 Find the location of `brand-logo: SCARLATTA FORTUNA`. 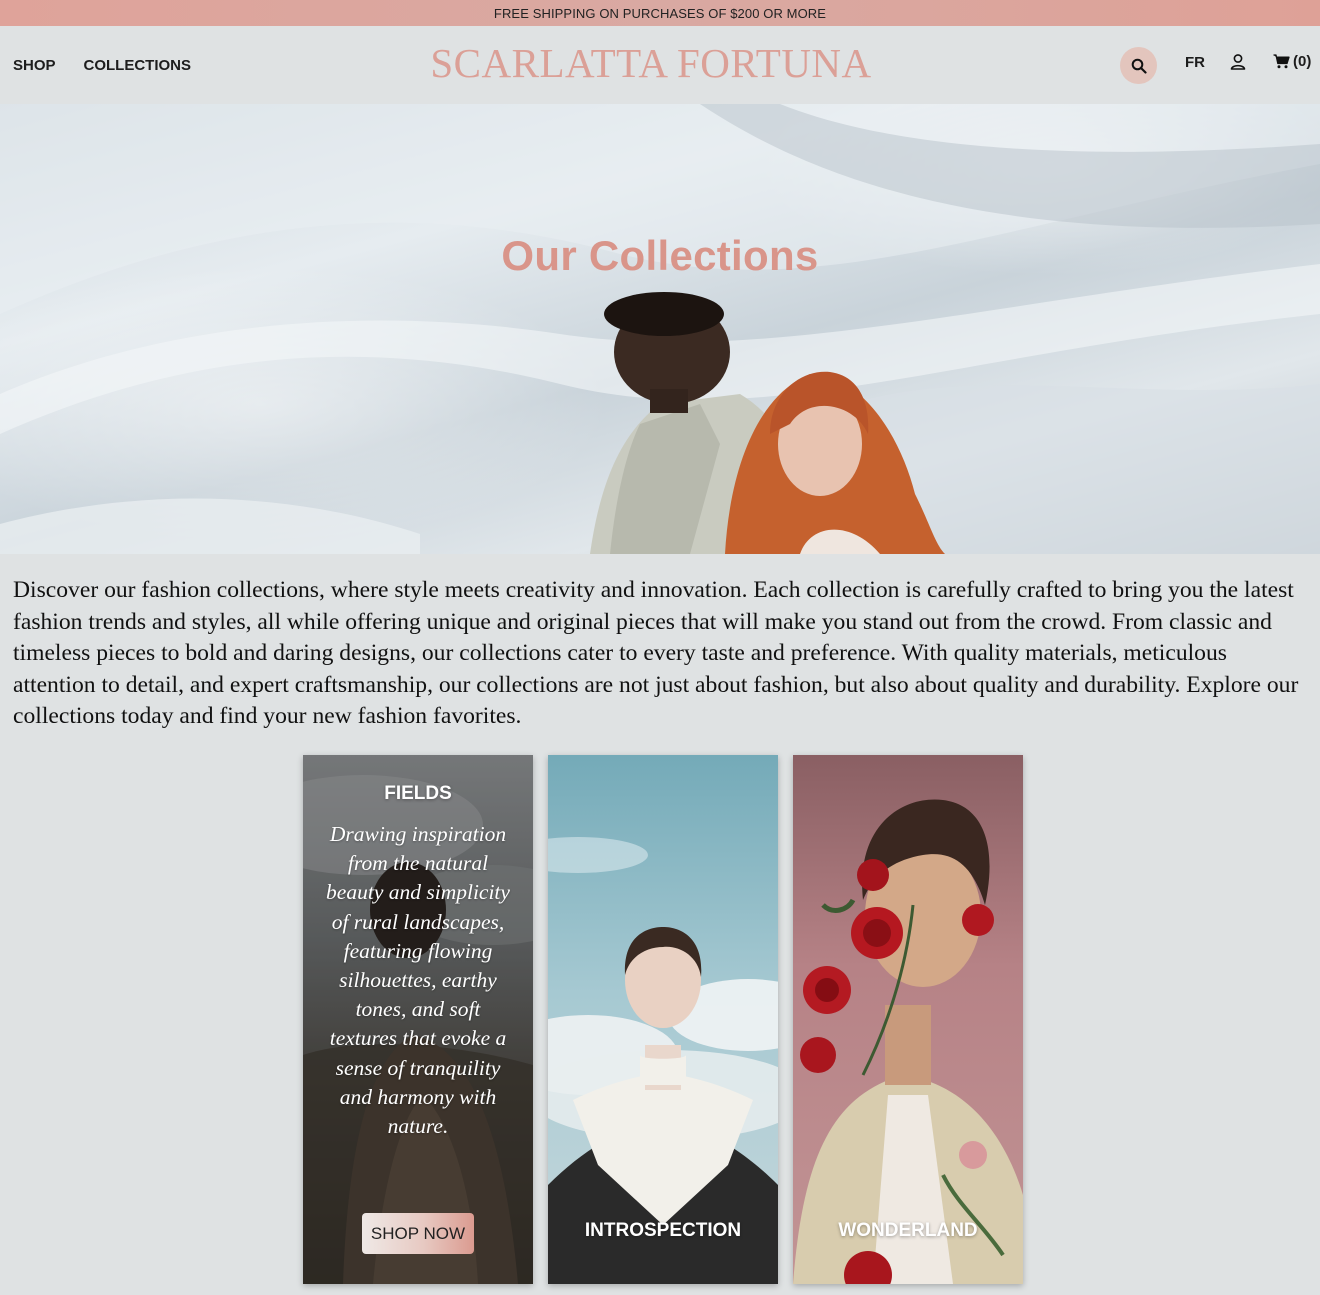

brand-logo: SCARLATTA FORTUNA is located at coordinates (650, 63).